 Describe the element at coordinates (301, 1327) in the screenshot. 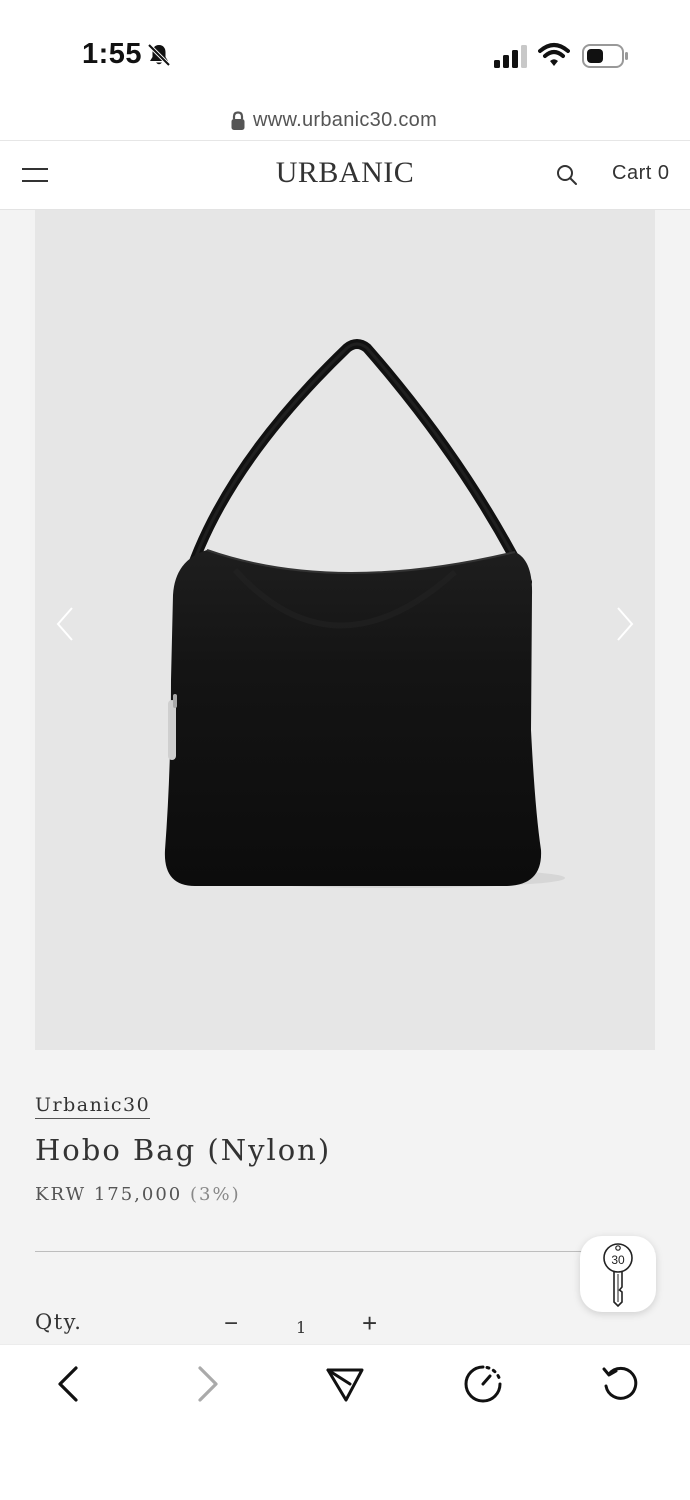

I see `qty-value: 1` at that location.